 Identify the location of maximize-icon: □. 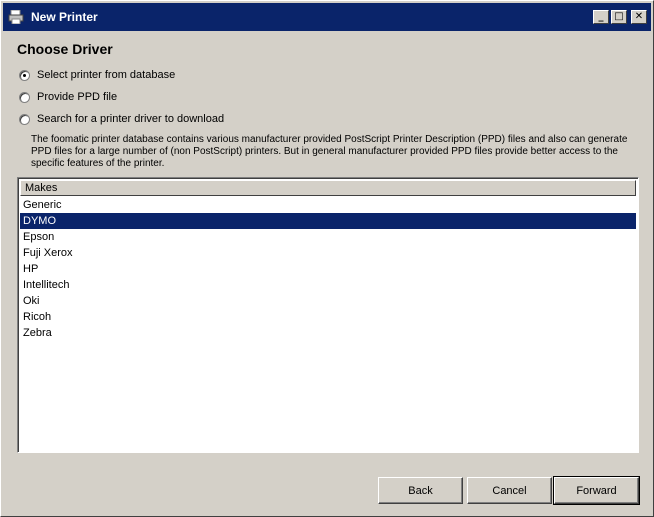
(619, 16).